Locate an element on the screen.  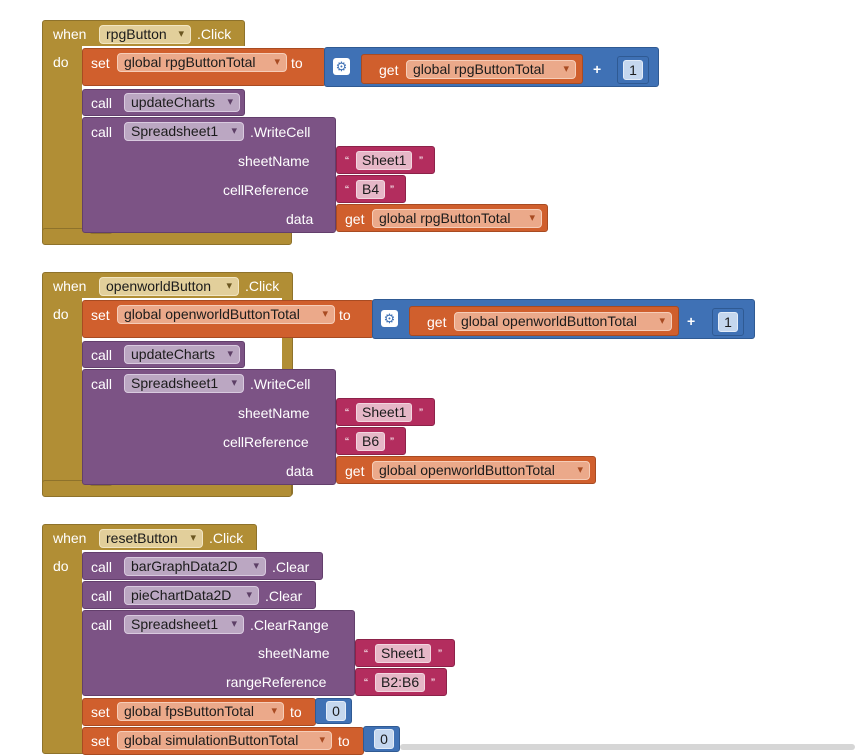
component-dropdown-piechart: pieChartData2D is located at coordinates (191, 595).